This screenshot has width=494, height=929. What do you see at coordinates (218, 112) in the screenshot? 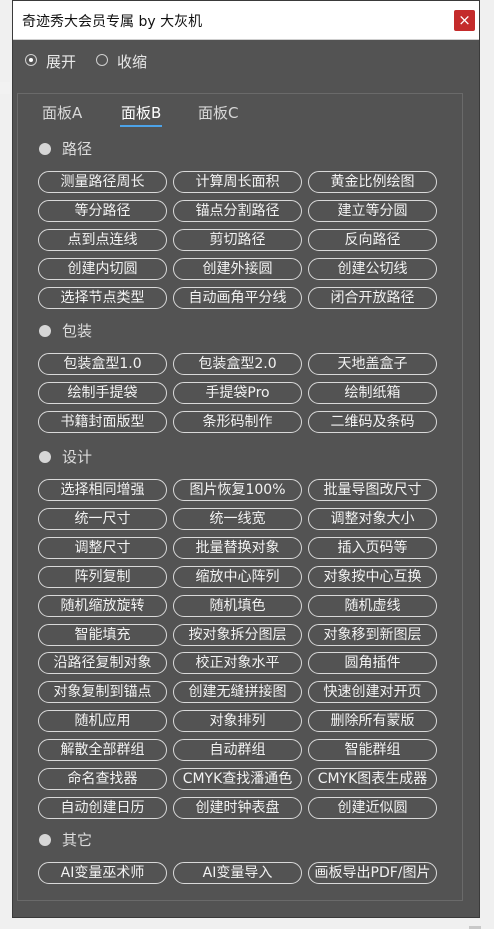
I see `tab-panel-c: 面板C` at bounding box center [218, 112].